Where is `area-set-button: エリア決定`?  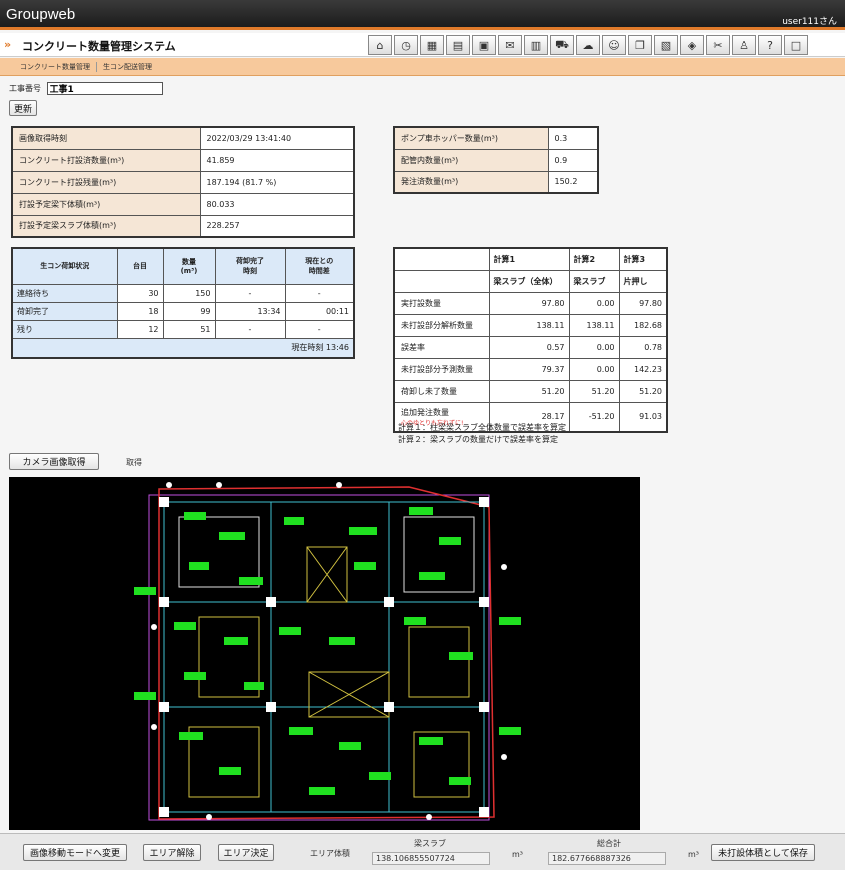
area-set-button: エリア決定 is located at coordinates (246, 852).